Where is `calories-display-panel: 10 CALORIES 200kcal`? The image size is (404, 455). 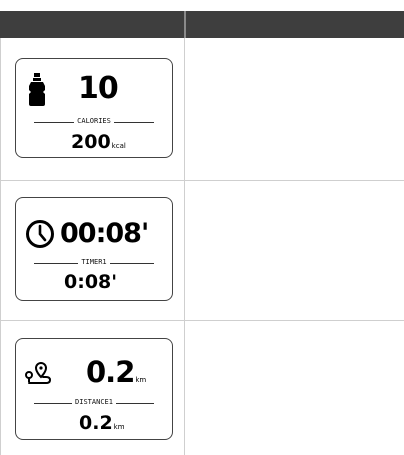
calories-display-panel: 10 CALORIES 200kcal is located at coordinates (94, 108).